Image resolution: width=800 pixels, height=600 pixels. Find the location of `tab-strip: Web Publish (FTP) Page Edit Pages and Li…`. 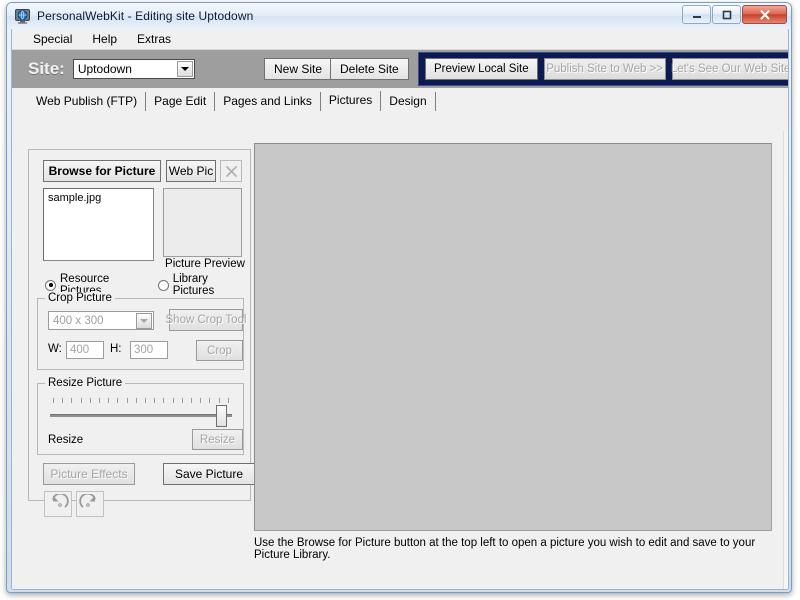

tab-strip: Web Publish (FTP) Page Edit Pages and Li… is located at coordinates (400, 99).